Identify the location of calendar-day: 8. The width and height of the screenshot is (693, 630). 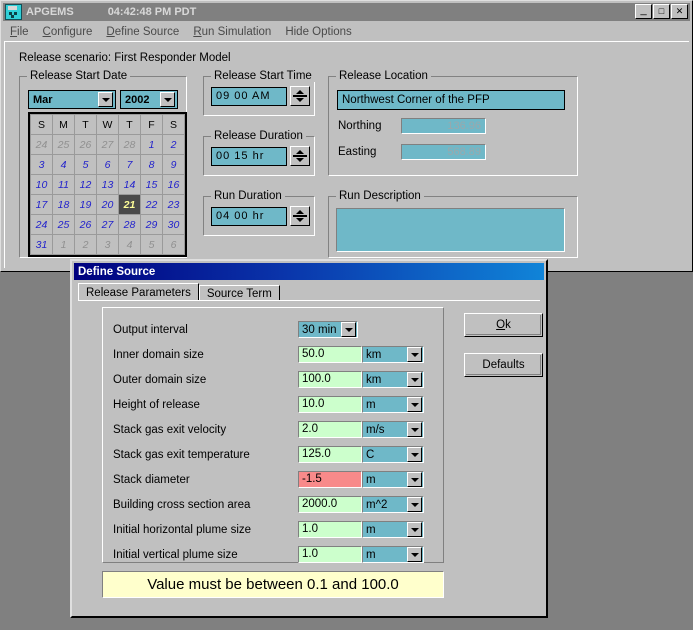
(151, 164).